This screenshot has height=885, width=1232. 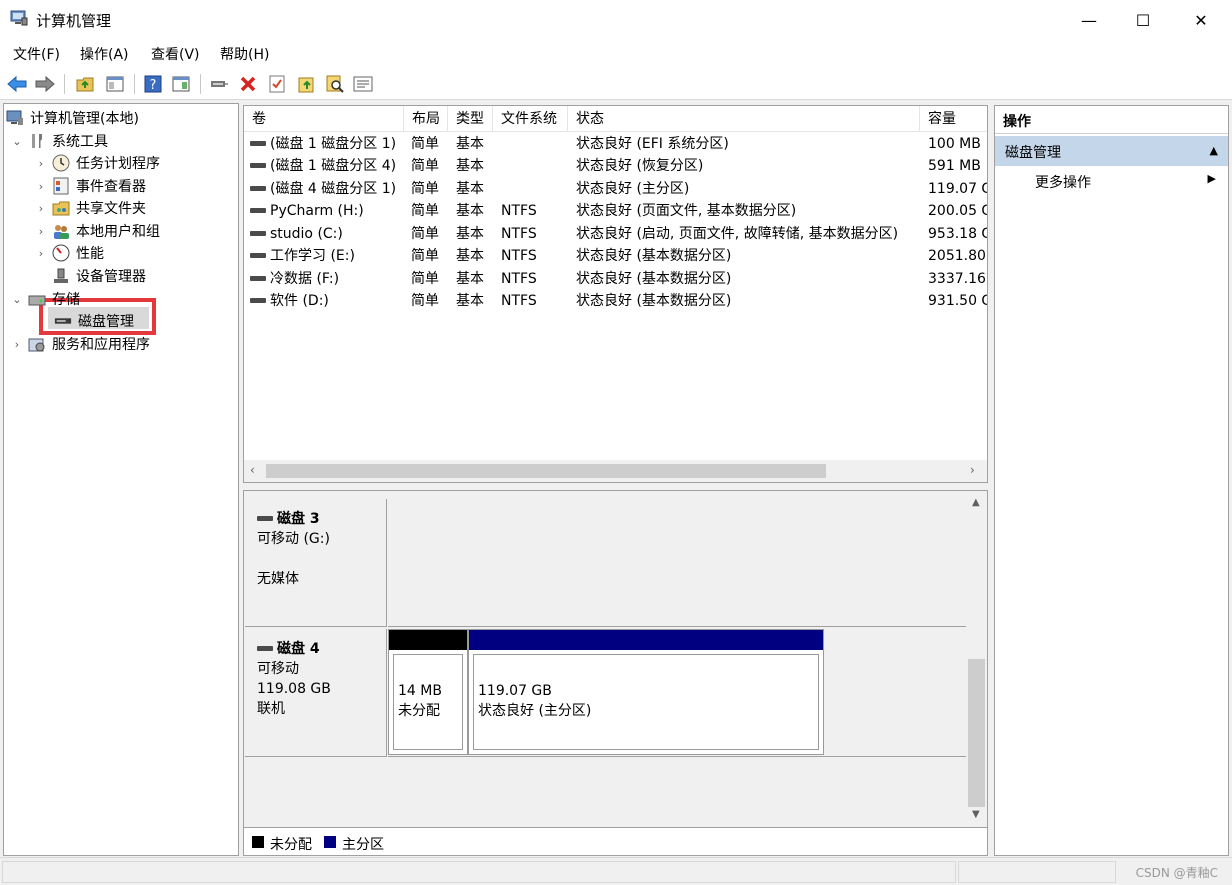 What do you see at coordinates (111, 277) in the screenshot?
I see `tree-label-device-manager: 设备管理器` at bounding box center [111, 277].